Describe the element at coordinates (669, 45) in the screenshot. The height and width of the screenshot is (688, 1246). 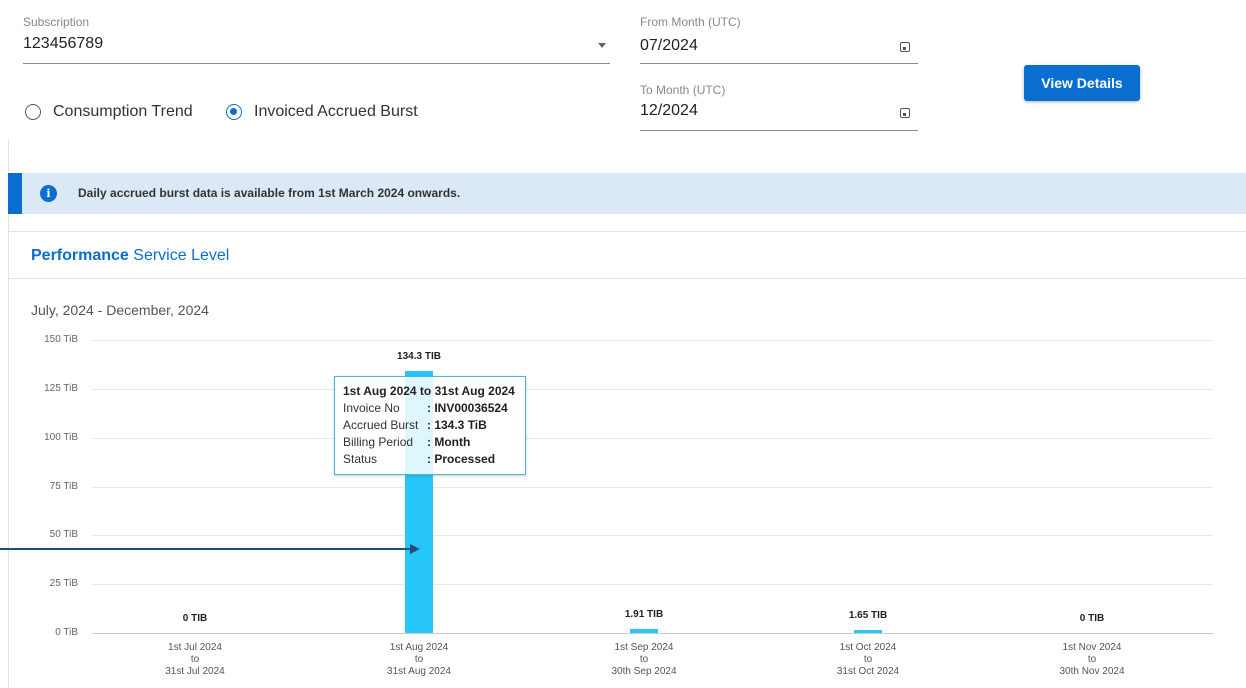
I see `from-month-value: 07/2024` at that location.